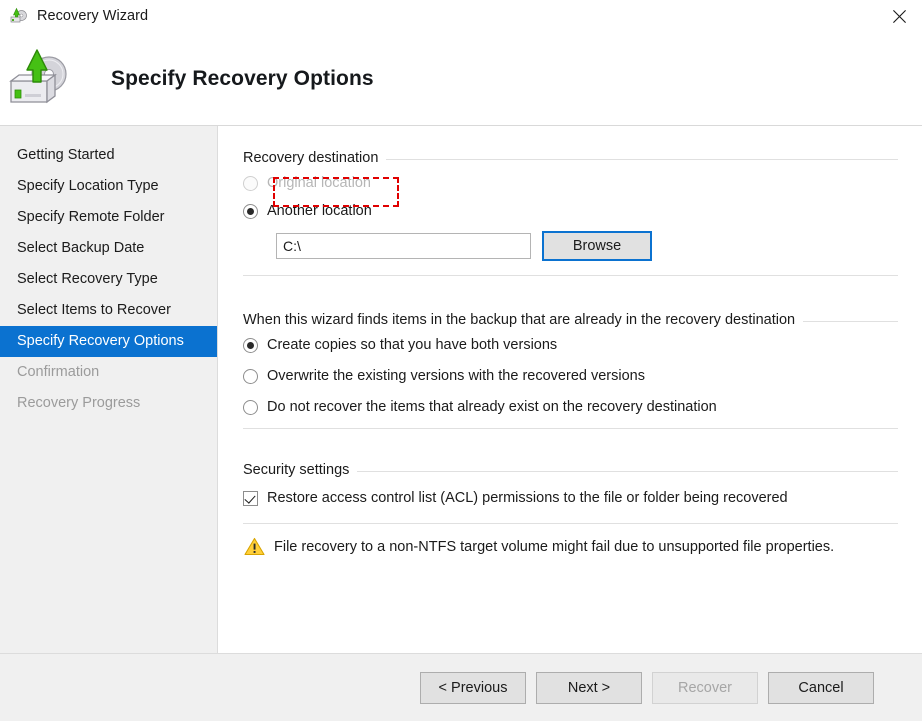 The height and width of the screenshot is (721, 922). Describe the element at coordinates (250, 376) in the screenshot. I see `overwrite-radio` at that location.